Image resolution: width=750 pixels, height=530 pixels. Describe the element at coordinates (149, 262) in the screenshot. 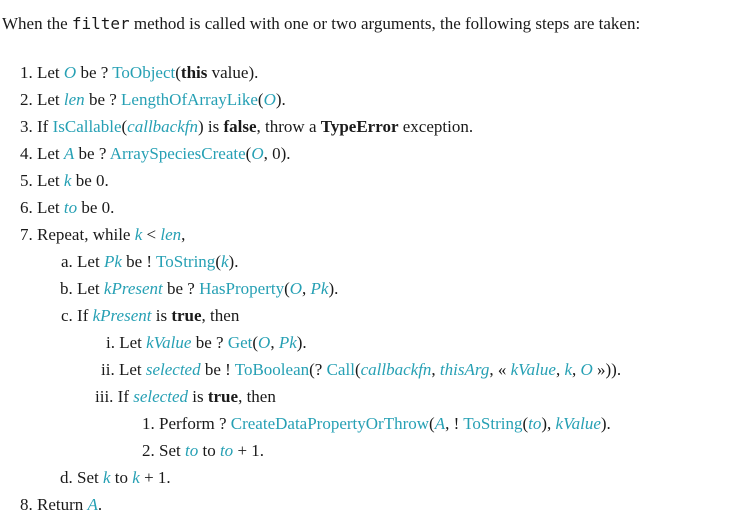

I see `step-7a: a. Let Pk be ! ToString(k).` at that location.